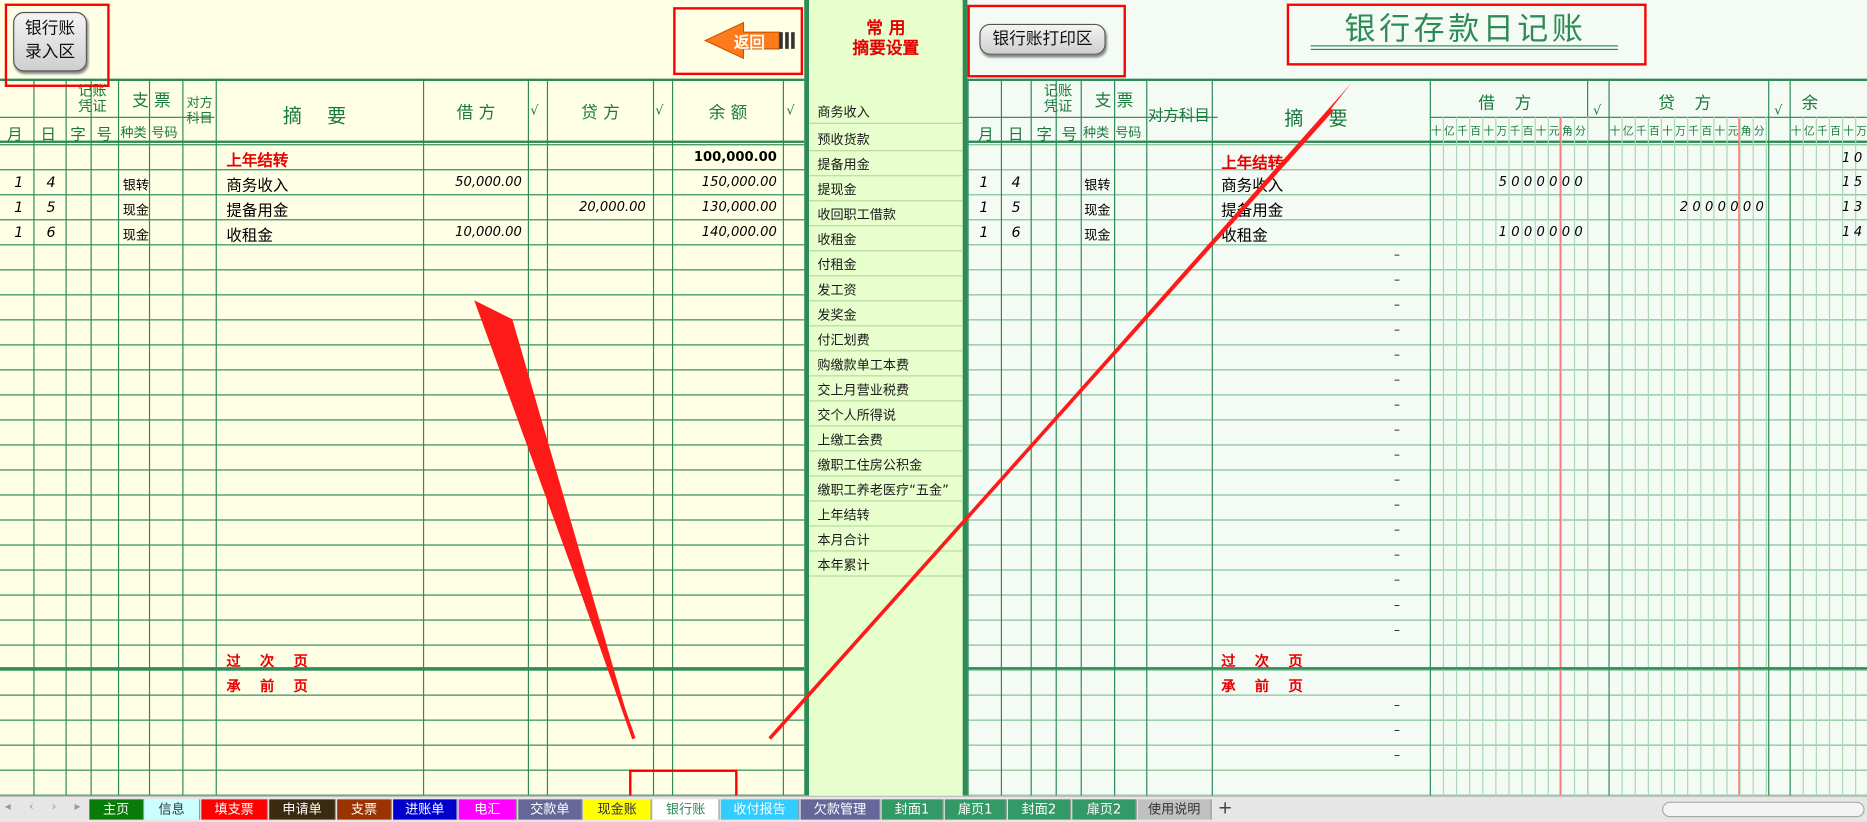 The height and width of the screenshot is (822, 1867). What do you see at coordinates (117, 809) in the screenshot?
I see `tab-1: 主页` at bounding box center [117, 809].